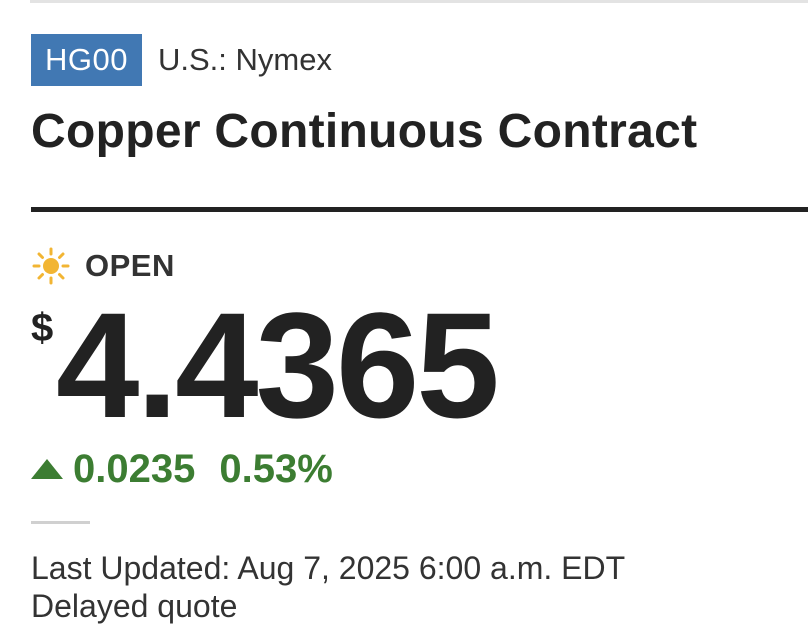 The image size is (808, 625). Describe the element at coordinates (134, 606) in the screenshot. I see `delayed-quote-note: Delayed quote` at that location.